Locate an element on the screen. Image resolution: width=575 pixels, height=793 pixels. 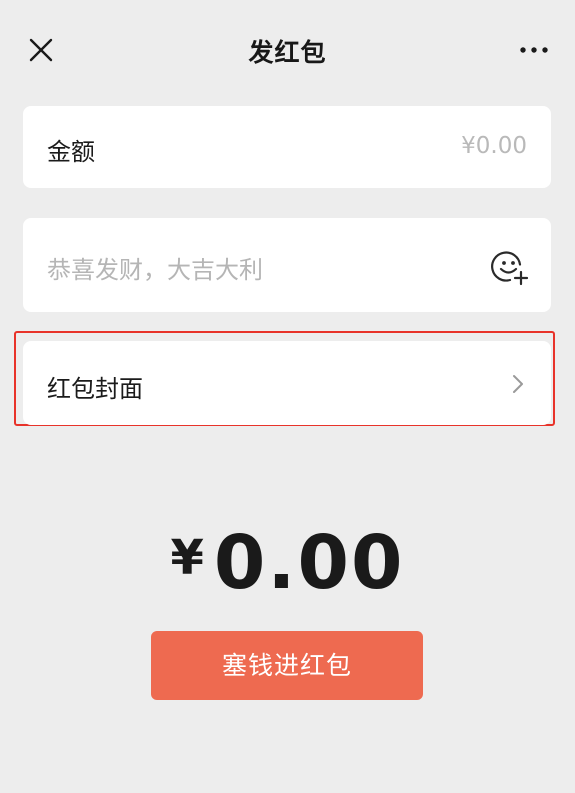
page-title: 发红包 is located at coordinates (287, 52).